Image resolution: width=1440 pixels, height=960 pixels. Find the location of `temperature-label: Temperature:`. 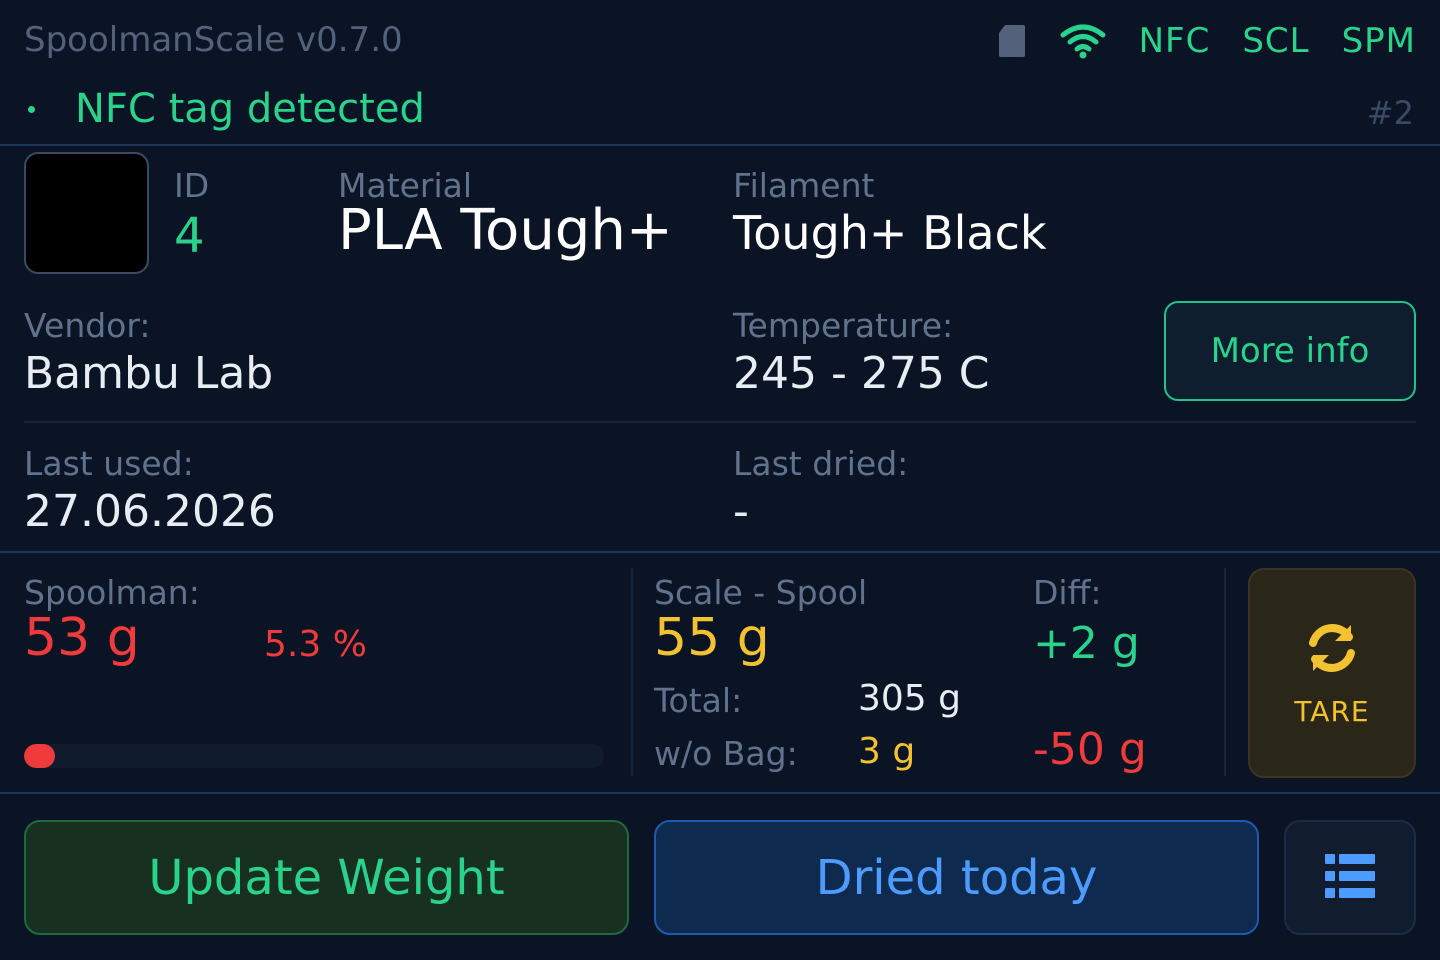

temperature-label: Temperature: is located at coordinates (843, 325).